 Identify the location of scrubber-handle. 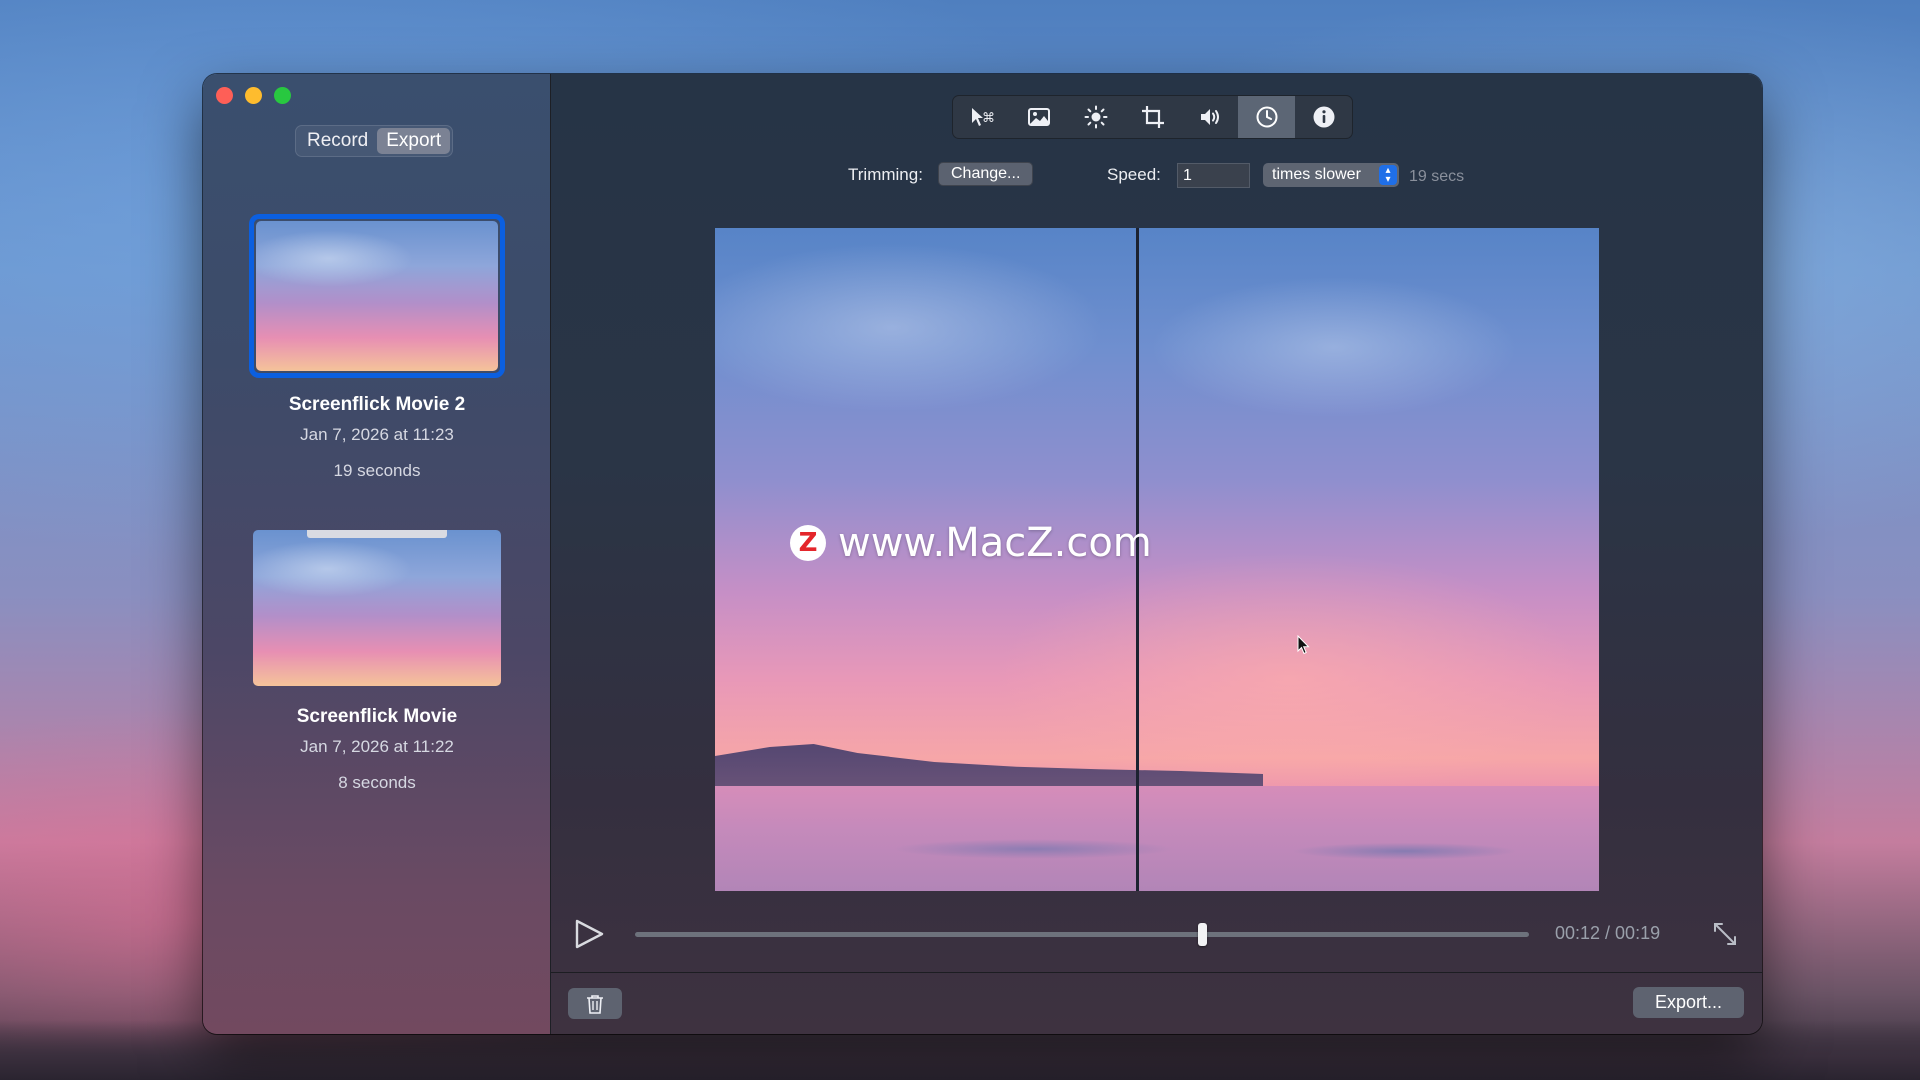
(1202, 934).